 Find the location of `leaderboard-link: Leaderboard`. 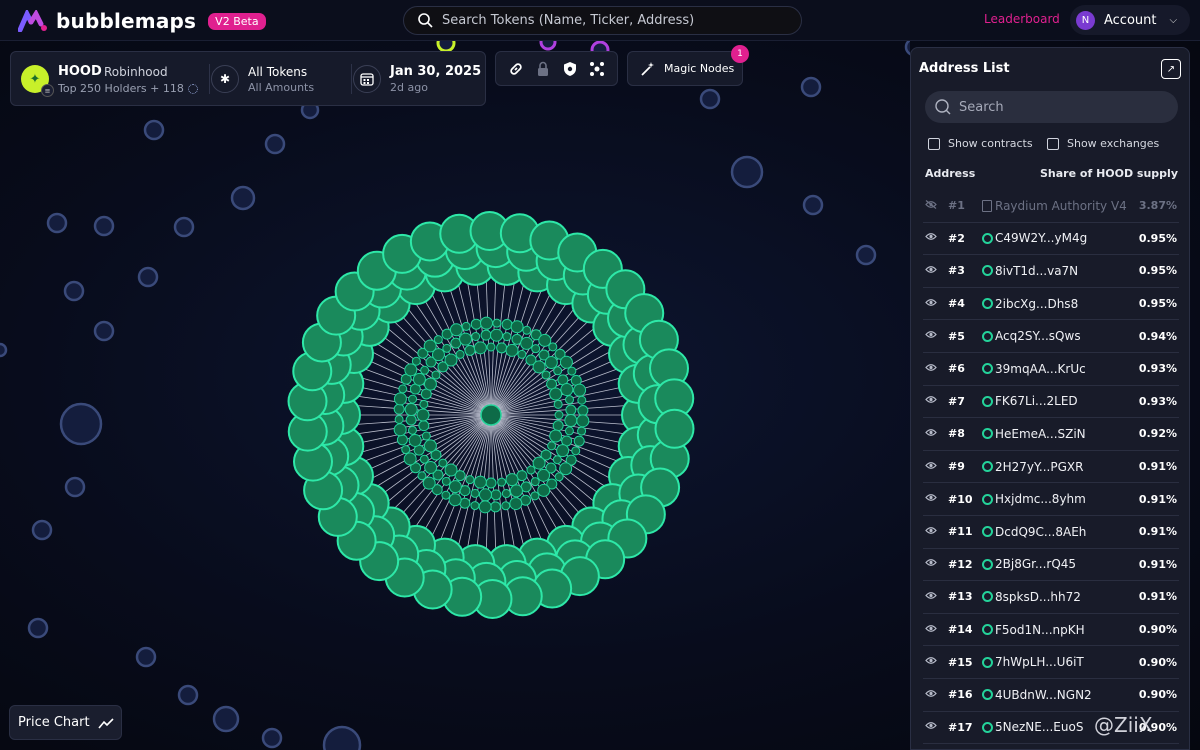

leaderboard-link: Leaderboard is located at coordinates (1022, 19).